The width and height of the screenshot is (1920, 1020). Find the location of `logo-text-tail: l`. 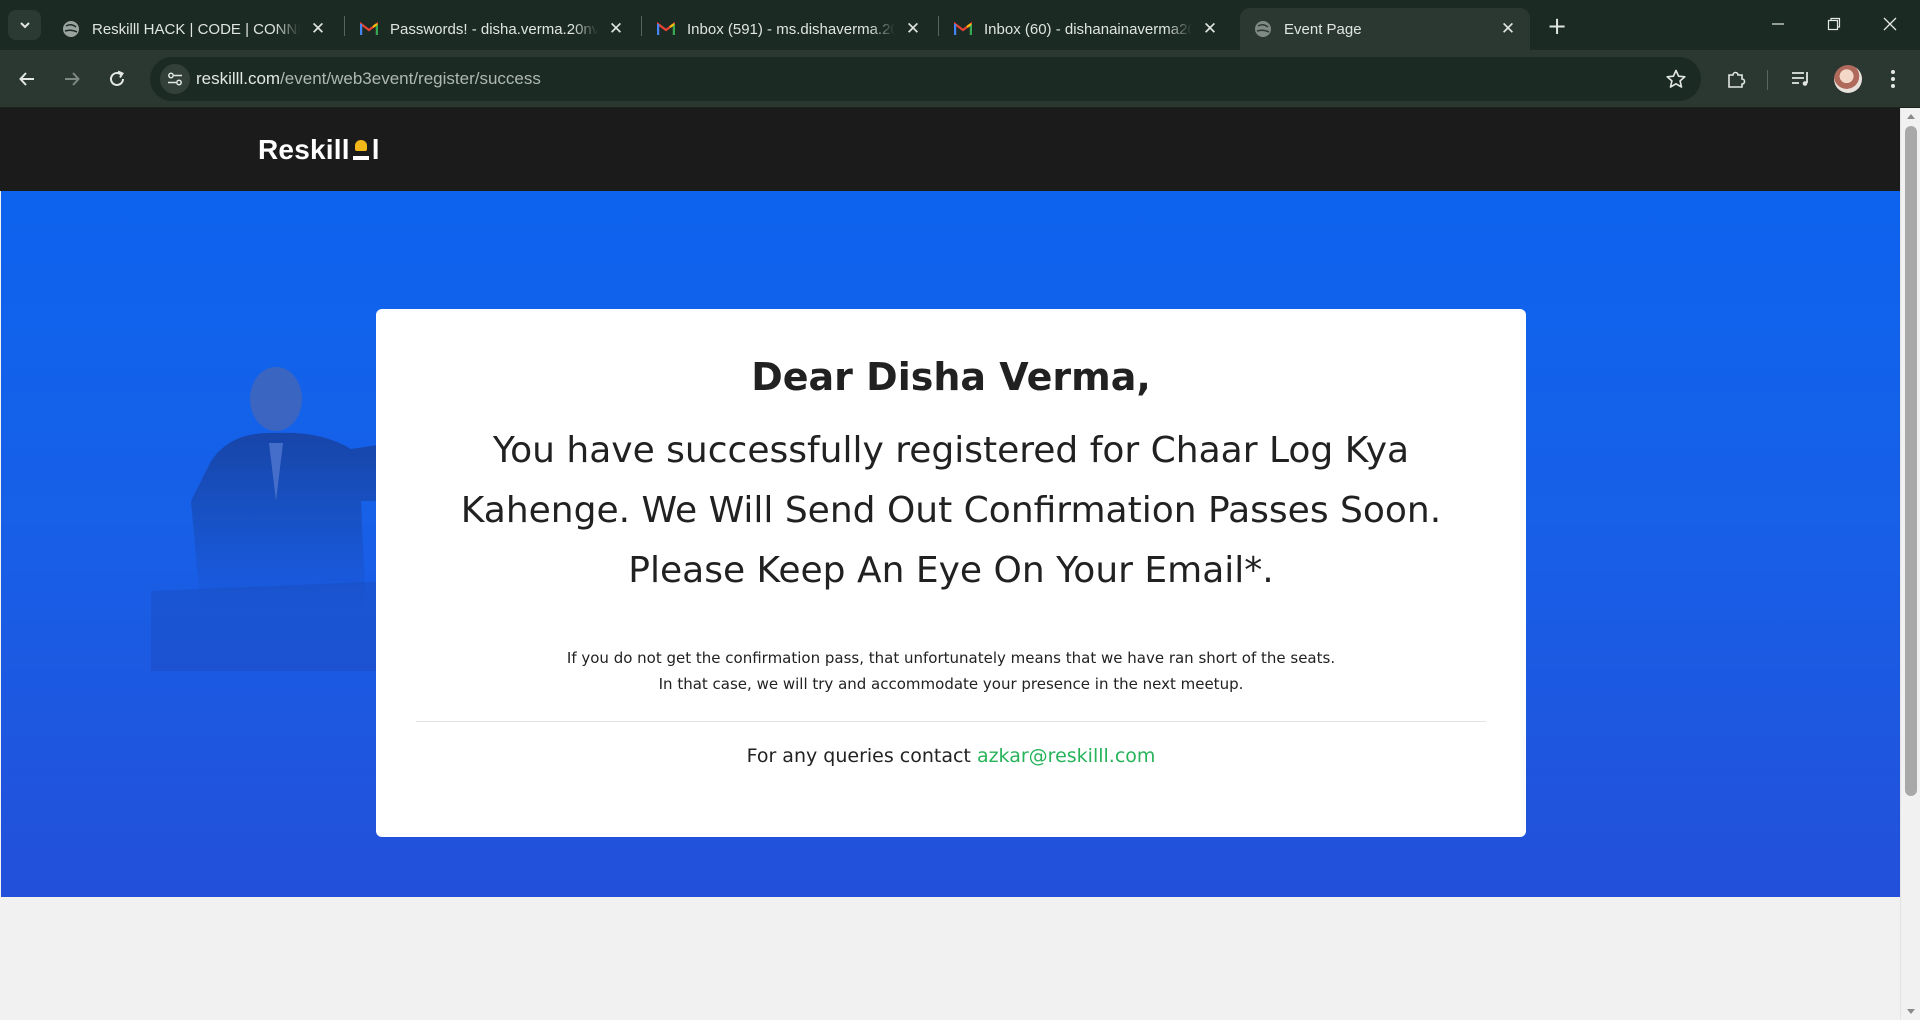

logo-text-tail: l is located at coordinates (375, 149).